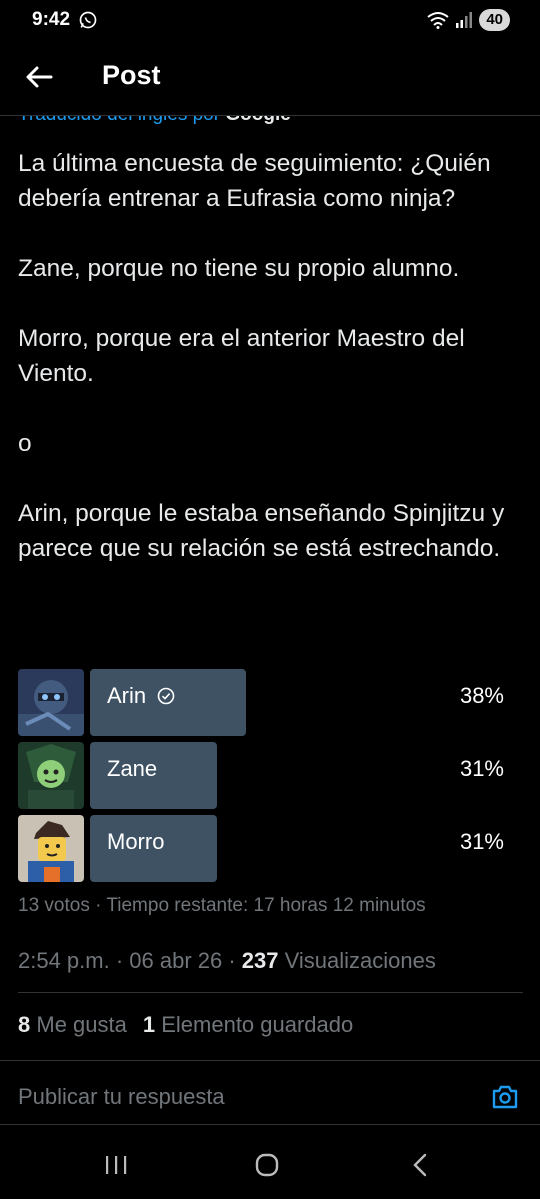  Describe the element at coordinates (130, 960) in the screenshot. I see `timestamp-text: 2:54 p.m. · 06 abr 26 ·` at that location.